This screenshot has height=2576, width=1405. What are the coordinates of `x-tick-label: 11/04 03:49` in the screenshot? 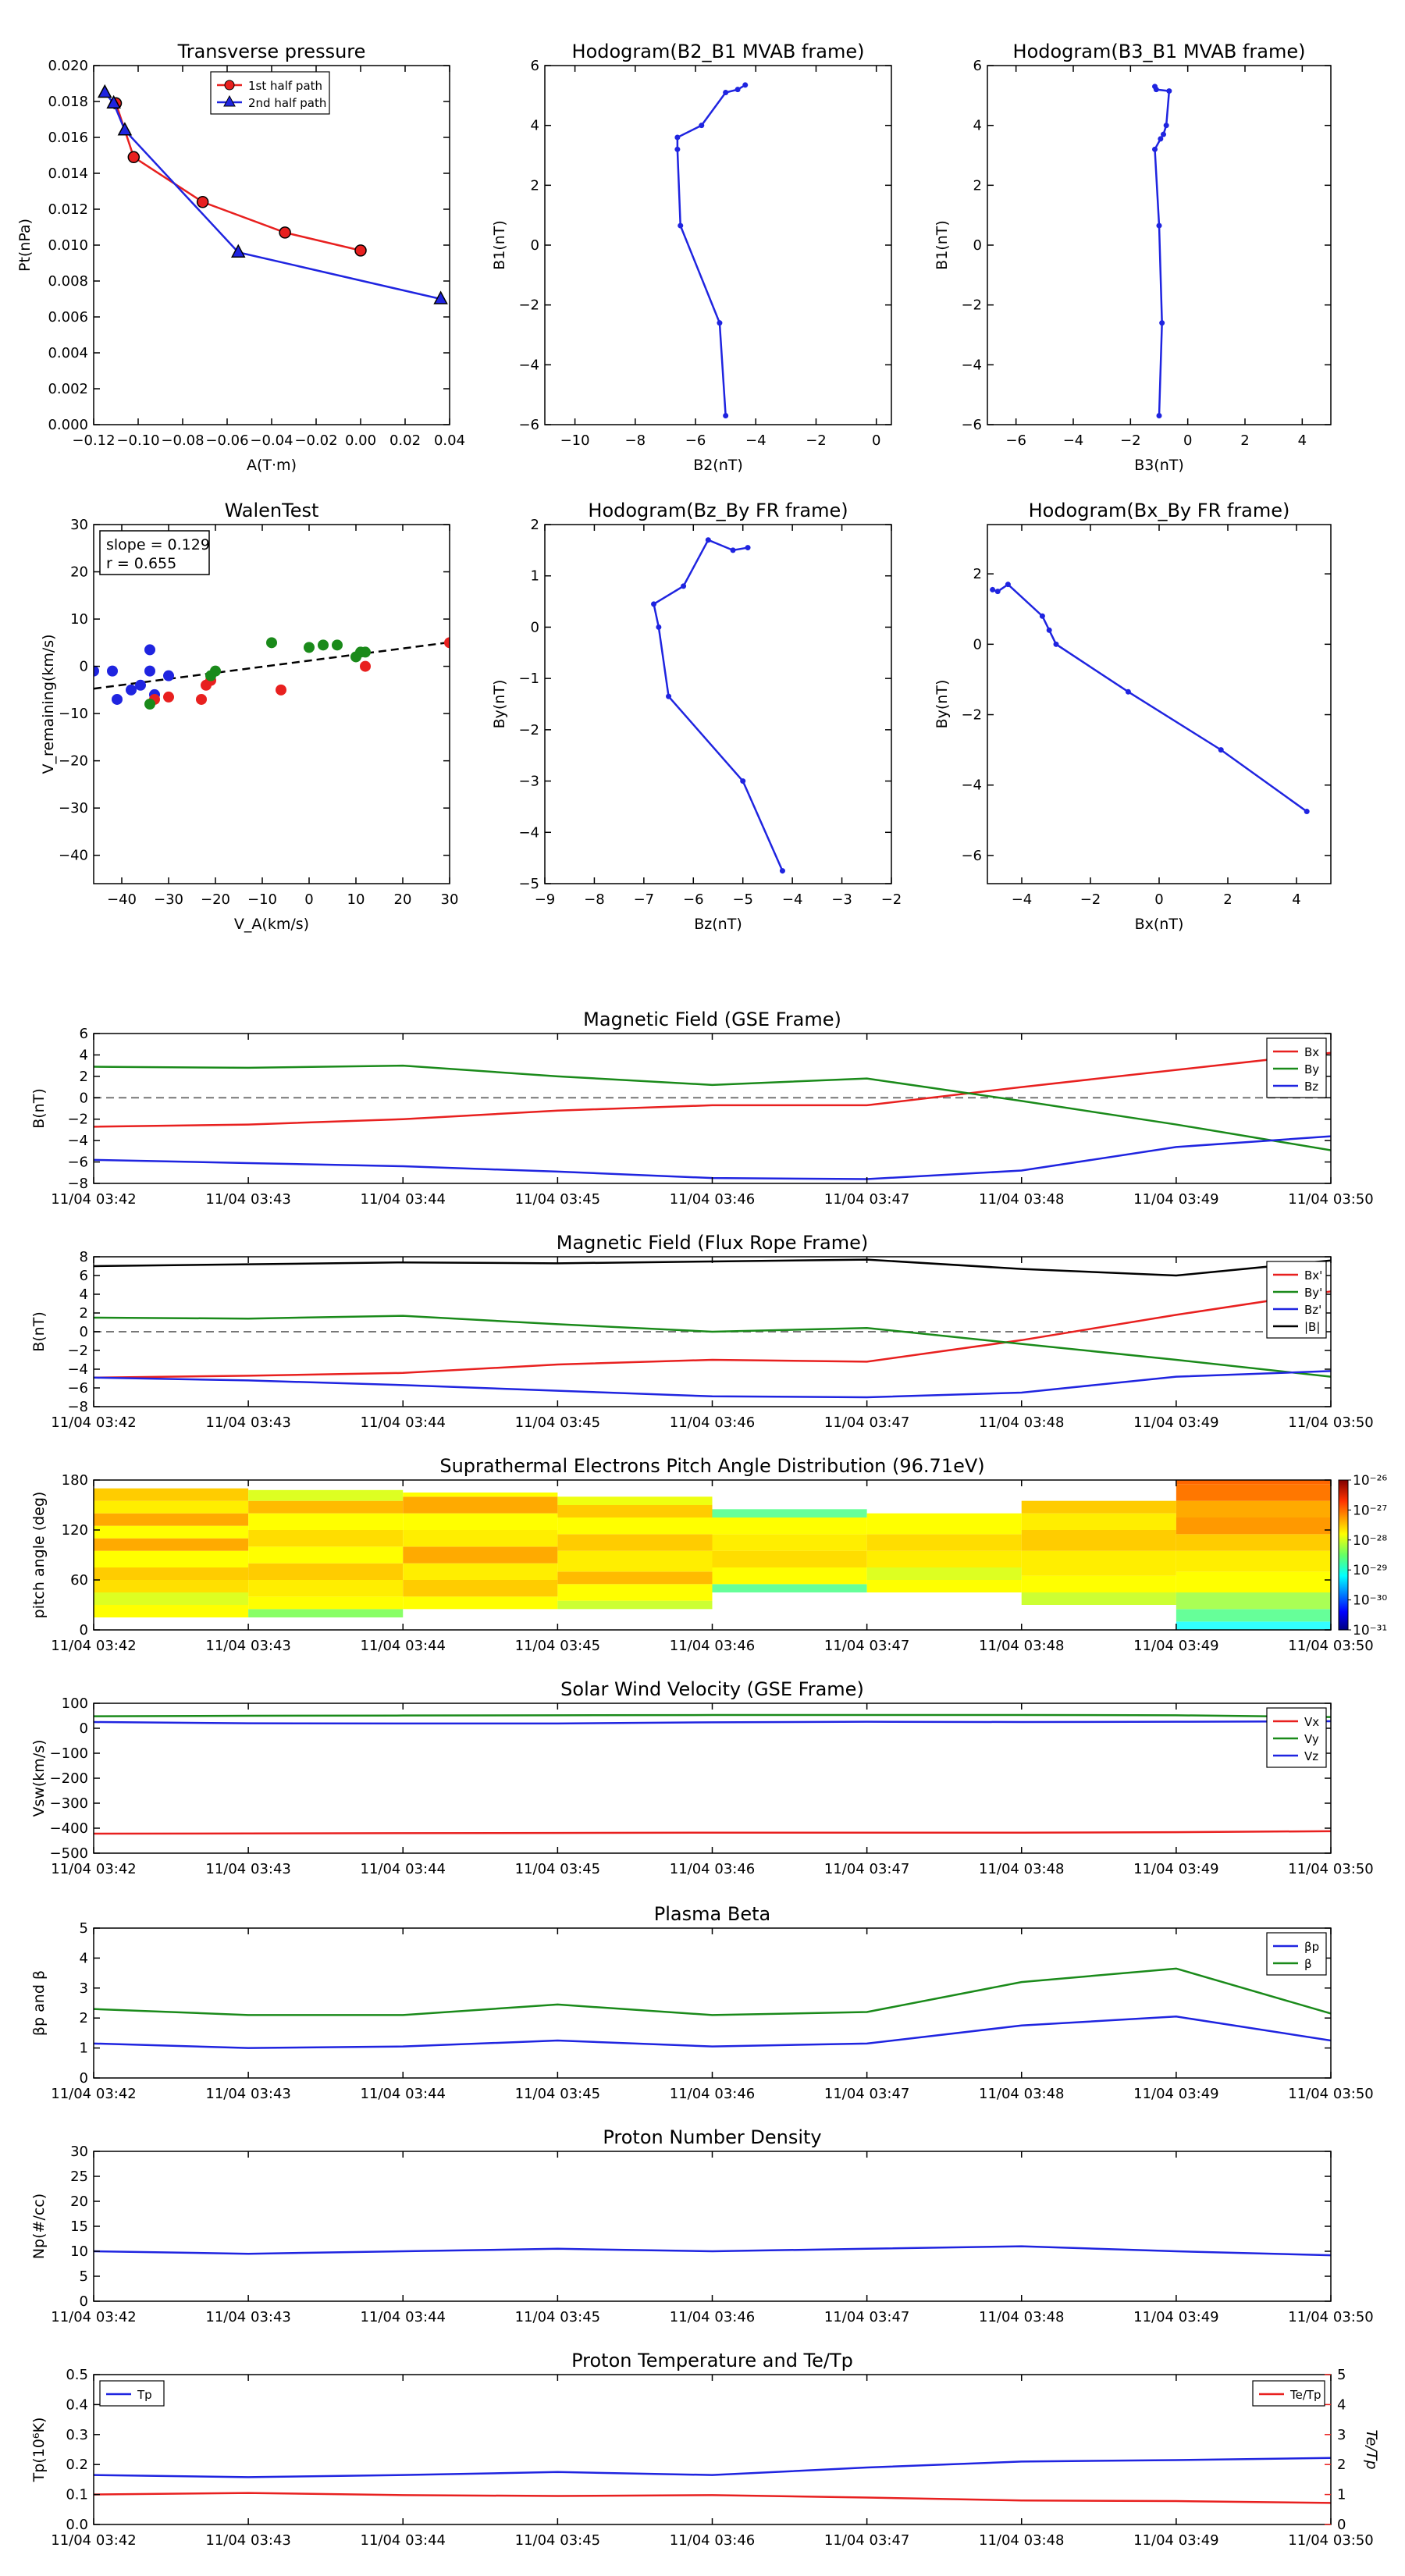 It's located at (1175, 1199).